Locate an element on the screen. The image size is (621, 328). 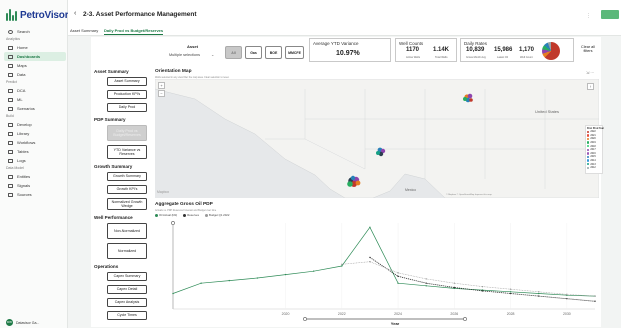
sidebar-item-sources: Sources is located at coordinates (35, 194).